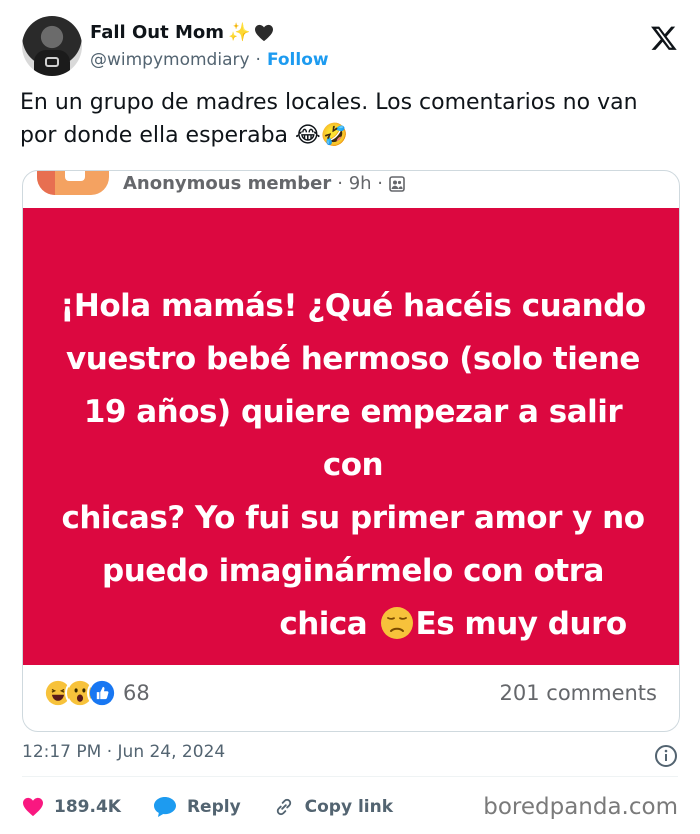 This screenshot has width=700, height=834. What do you see at coordinates (580, 807) in the screenshot?
I see `source-watermark: boredpanda.com` at bounding box center [580, 807].